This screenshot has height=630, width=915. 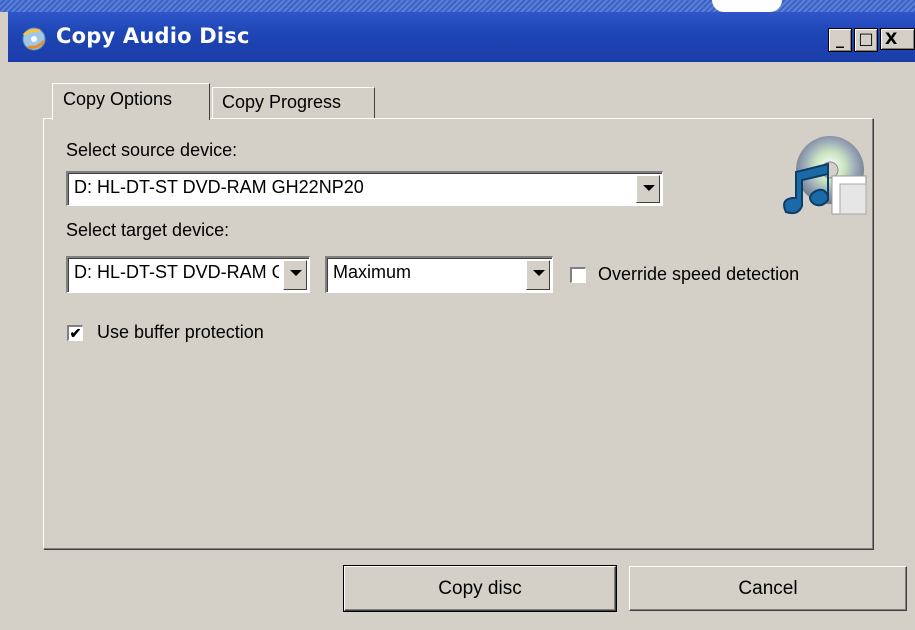 What do you see at coordinates (148, 230) in the screenshot?
I see `target-device-label: Select target device:` at bounding box center [148, 230].